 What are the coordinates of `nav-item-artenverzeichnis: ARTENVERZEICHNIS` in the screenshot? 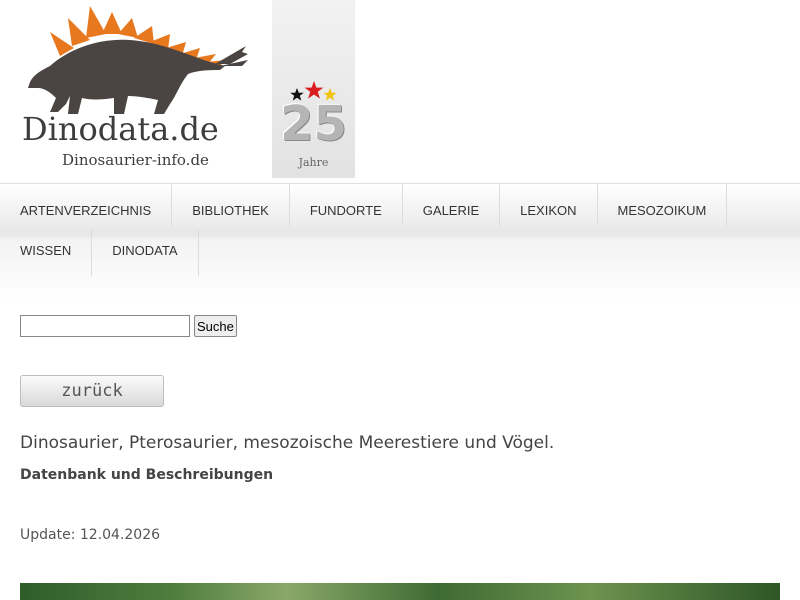 It's located at (86, 205).